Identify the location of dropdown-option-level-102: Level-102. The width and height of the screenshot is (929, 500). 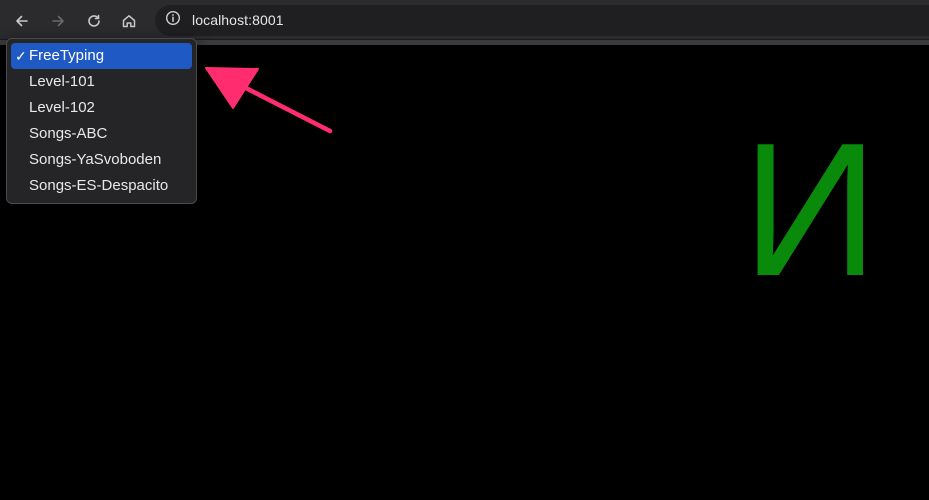
(101, 108).